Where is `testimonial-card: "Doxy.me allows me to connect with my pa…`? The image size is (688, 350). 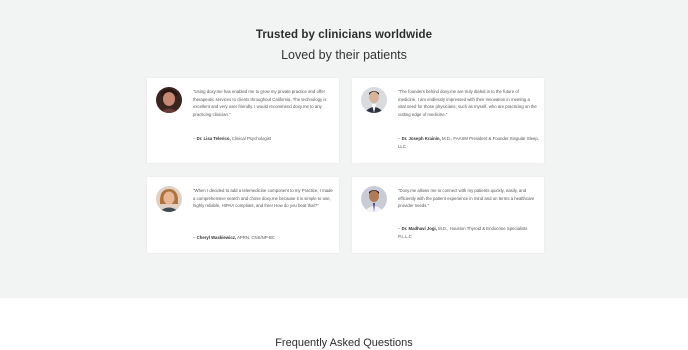 testimonial-card: "Doxy.me allows me to connect with my pa… is located at coordinates (448, 215).